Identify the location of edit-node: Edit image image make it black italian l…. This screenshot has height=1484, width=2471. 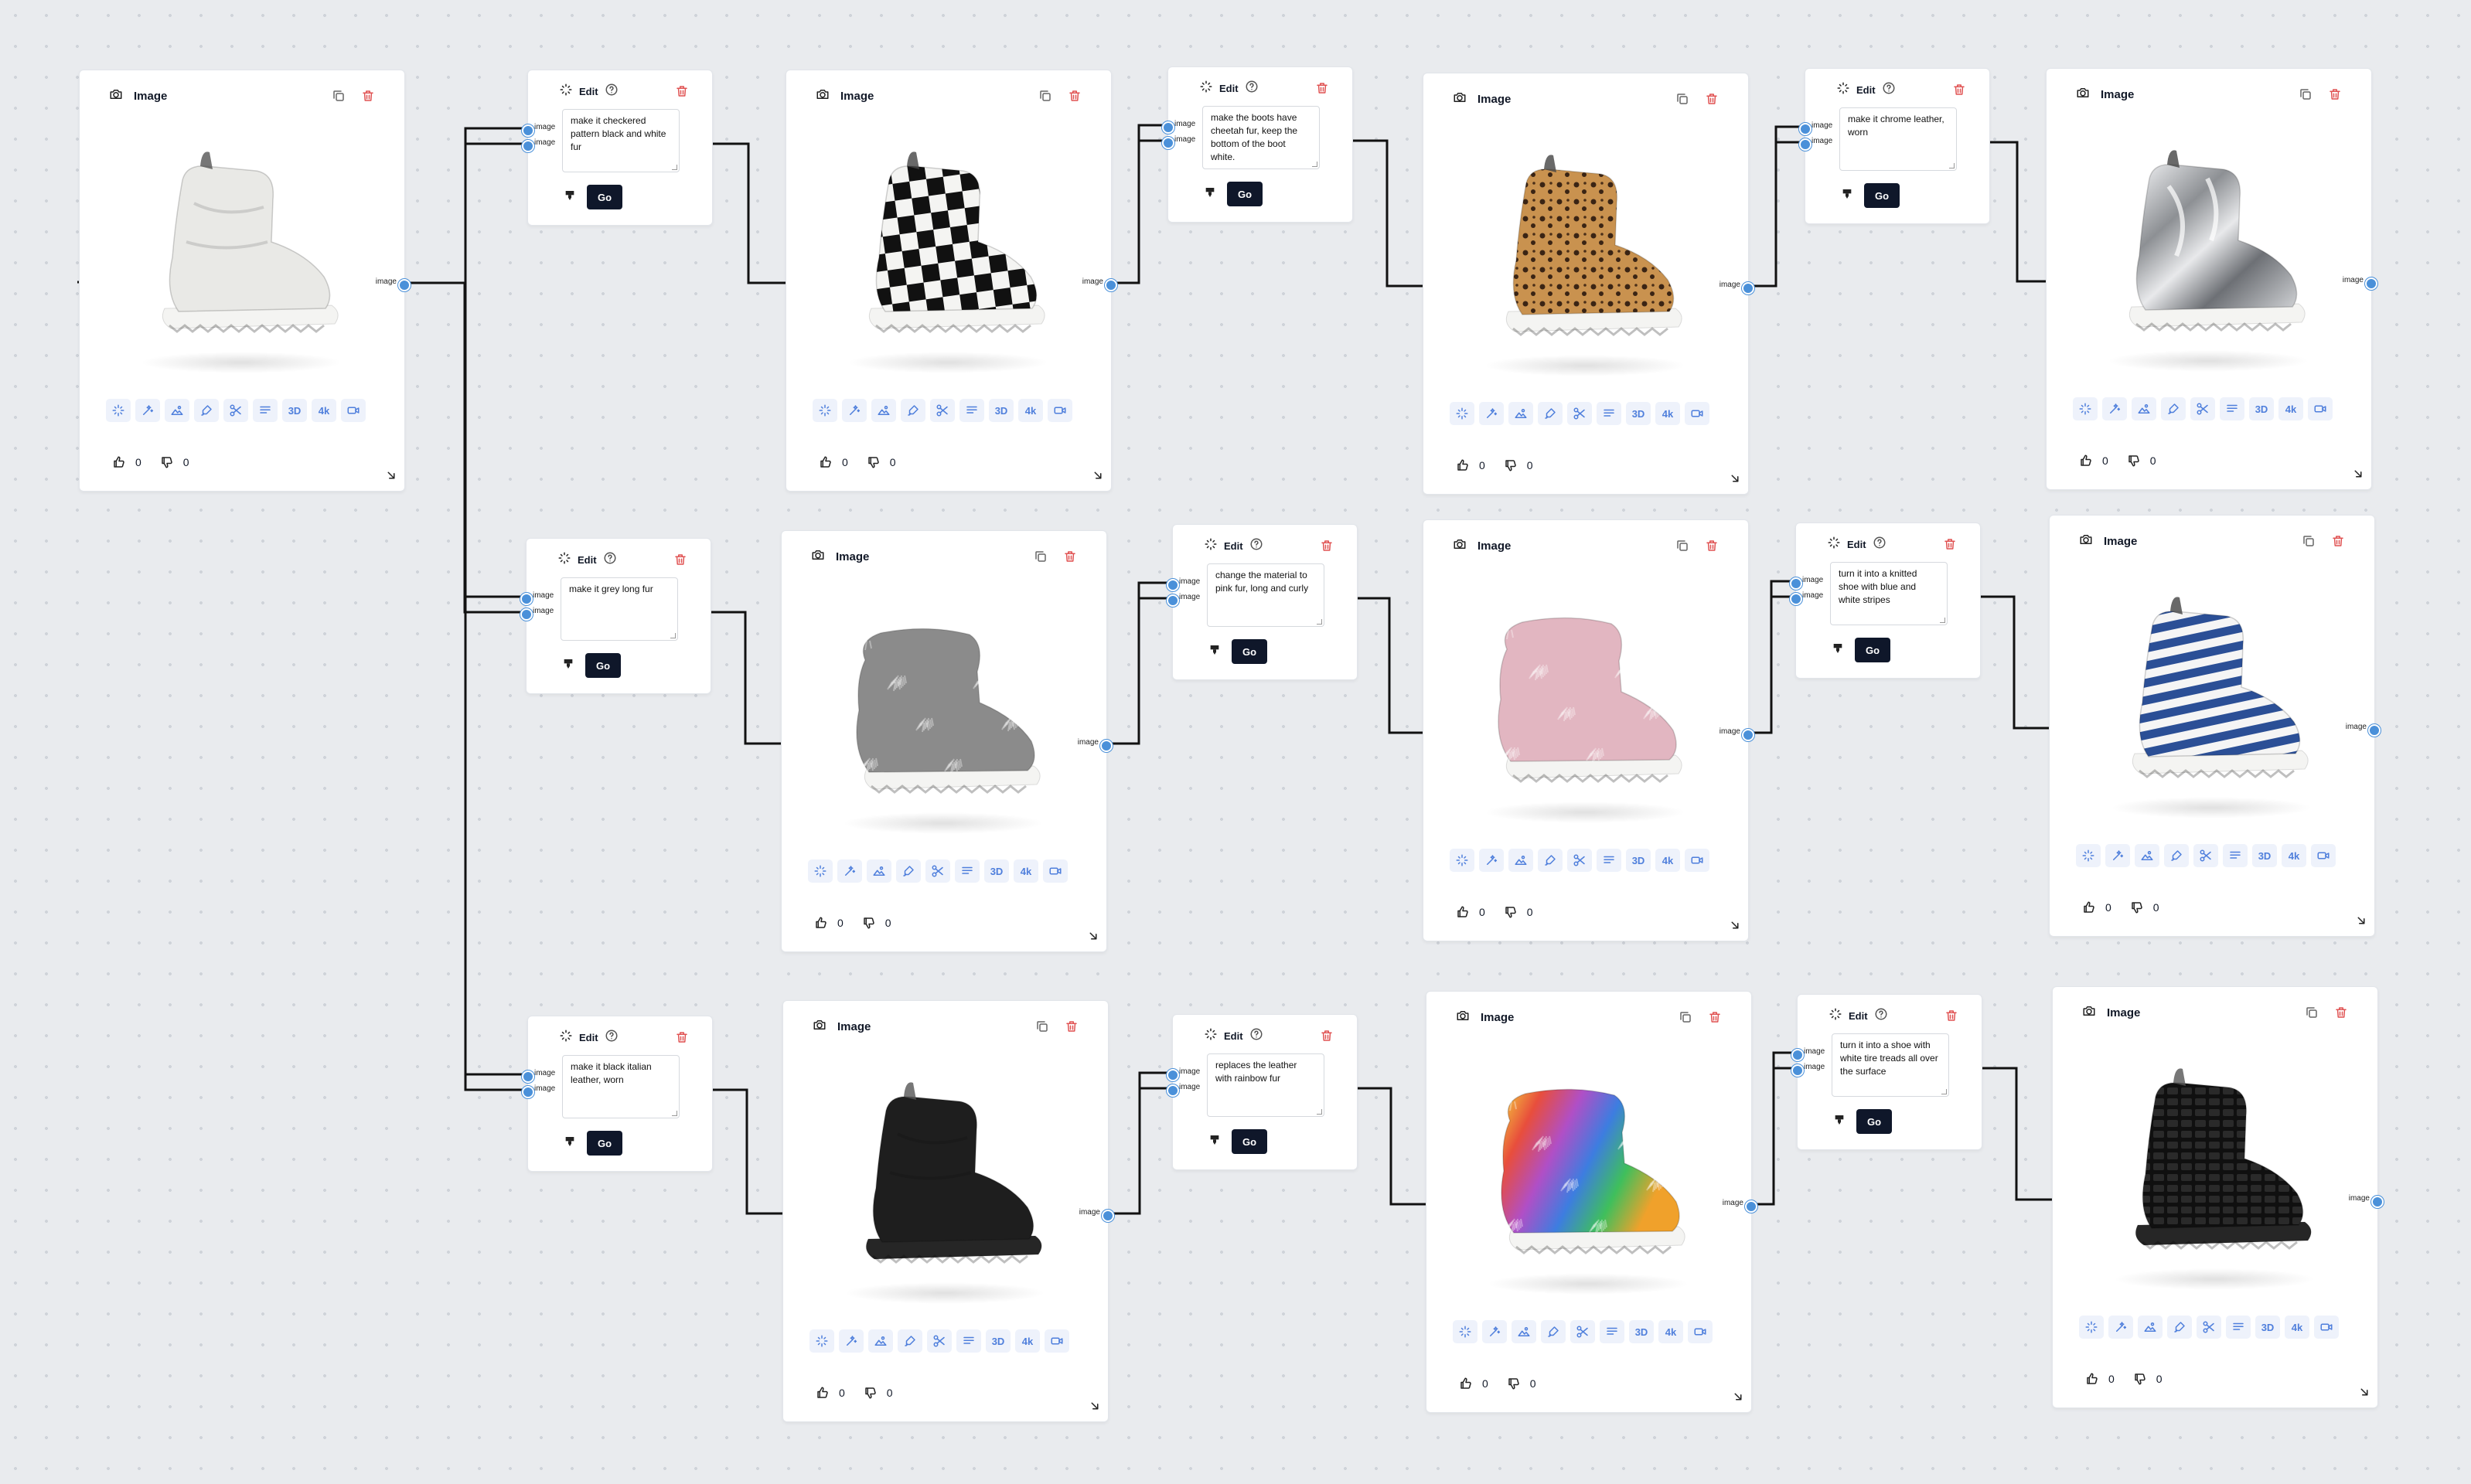
(617, 1094).